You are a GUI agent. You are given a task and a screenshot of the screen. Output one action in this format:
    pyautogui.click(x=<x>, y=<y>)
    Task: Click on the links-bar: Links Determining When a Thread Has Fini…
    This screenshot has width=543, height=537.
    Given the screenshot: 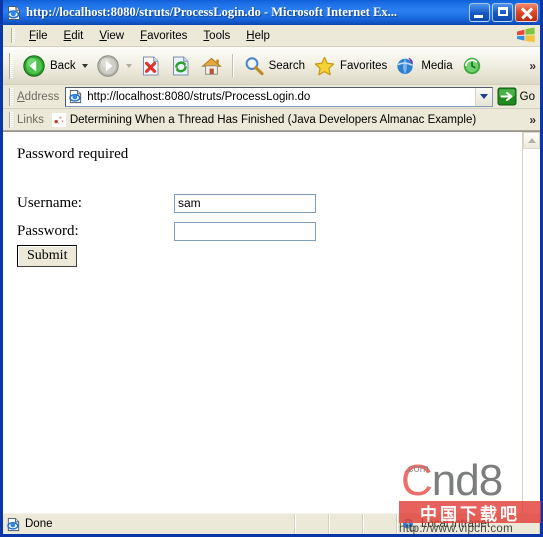 What is the action you would take?
    pyautogui.click(x=271, y=120)
    